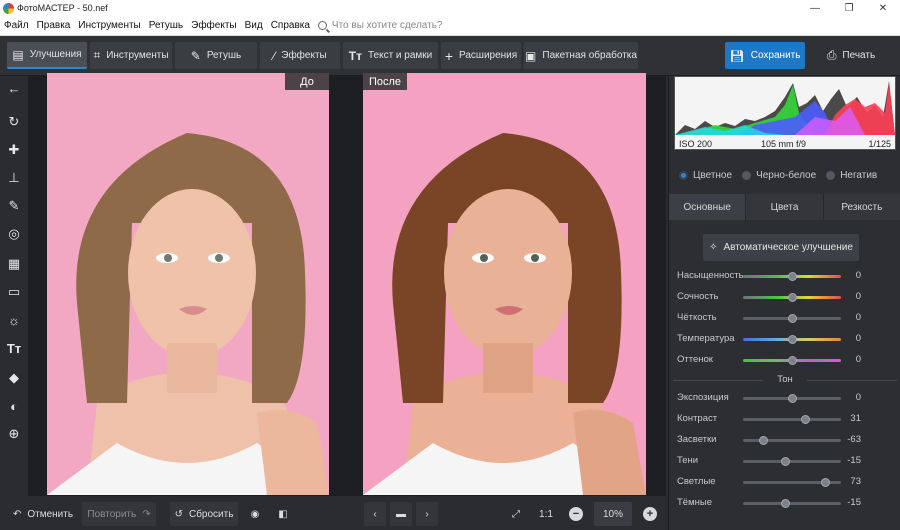  I want to click on compare-split-icon: ◧, so click(283, 514).